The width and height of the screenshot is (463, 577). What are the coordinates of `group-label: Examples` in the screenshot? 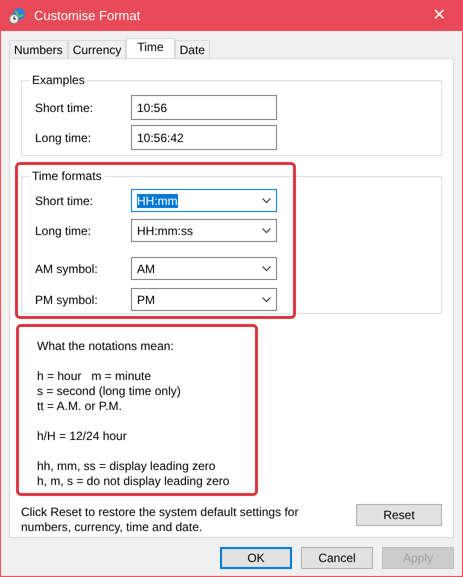 It's located at (58, 80).